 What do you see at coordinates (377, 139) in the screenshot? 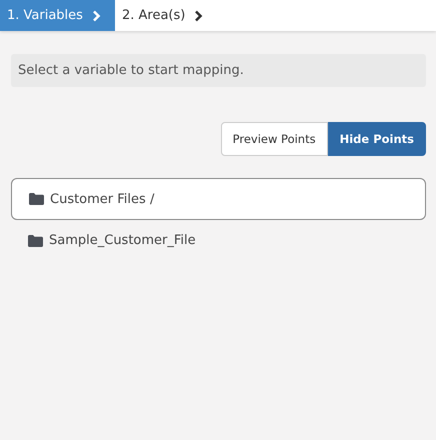
I see `points-button: Hide Points` at bounding box center [377, 139].